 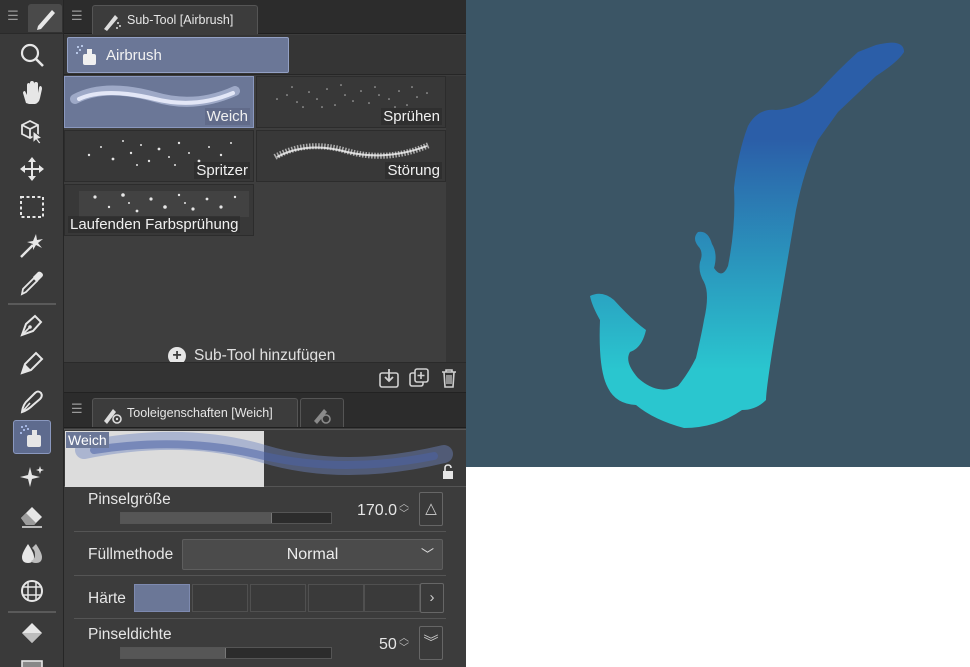 What do you see at coordinates (260, 510) in the screenshot?
I see `brush-size-row: Pinselgröße 170.0 ︿ ﹀ △` at bounding box center [260, 510].